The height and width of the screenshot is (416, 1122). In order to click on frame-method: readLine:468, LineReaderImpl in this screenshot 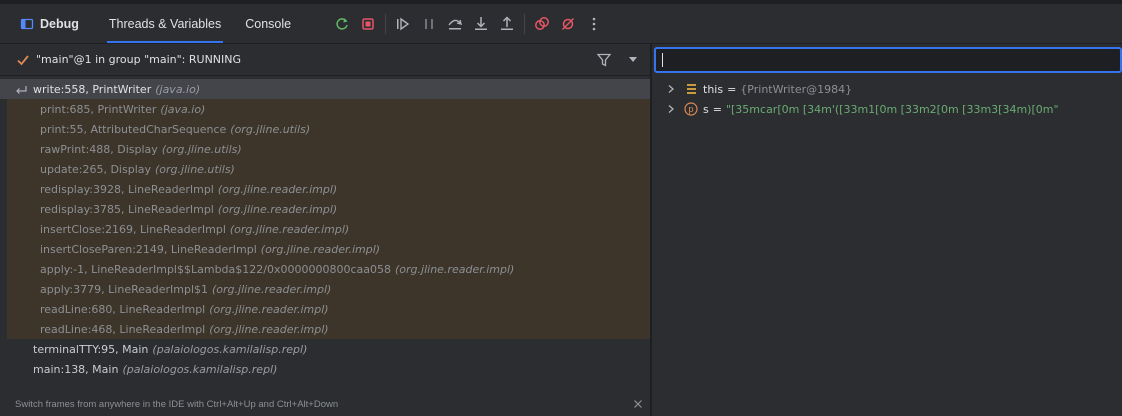, I will do `click(123, 329)`.